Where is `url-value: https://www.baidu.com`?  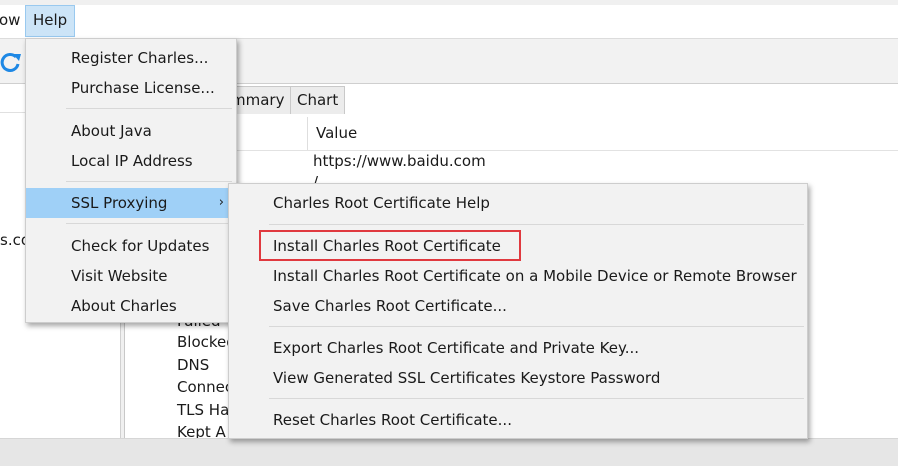 url-value: https://www.baidu.com is located at coordinates (399, 161).